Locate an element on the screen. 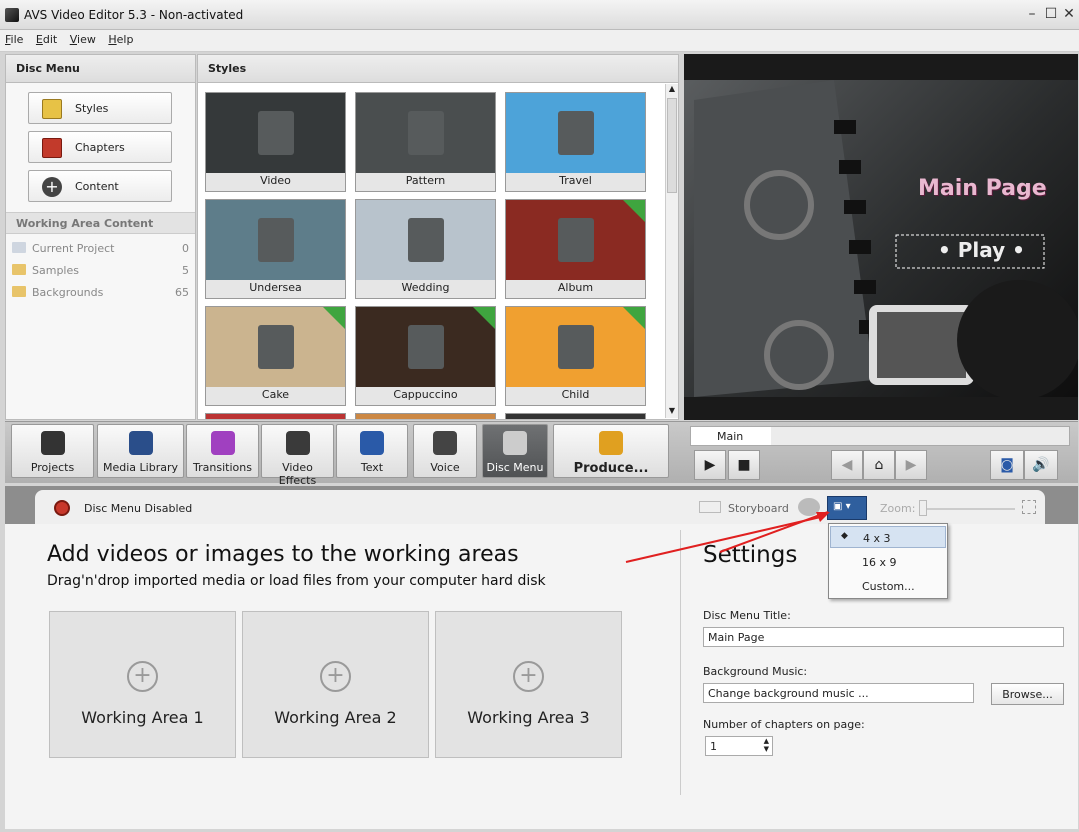 The height and width of the screenshot is (832, 1079). working-area-label: Working Area 2 is located at coordinates (335, 717).